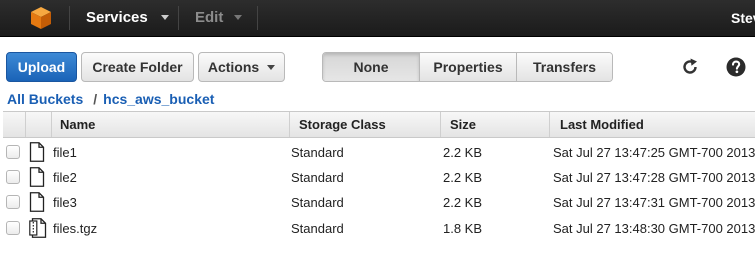 The height and width of the screenshot is (254, 755). I want to click on user-menu: Steve, so click(743, 18).